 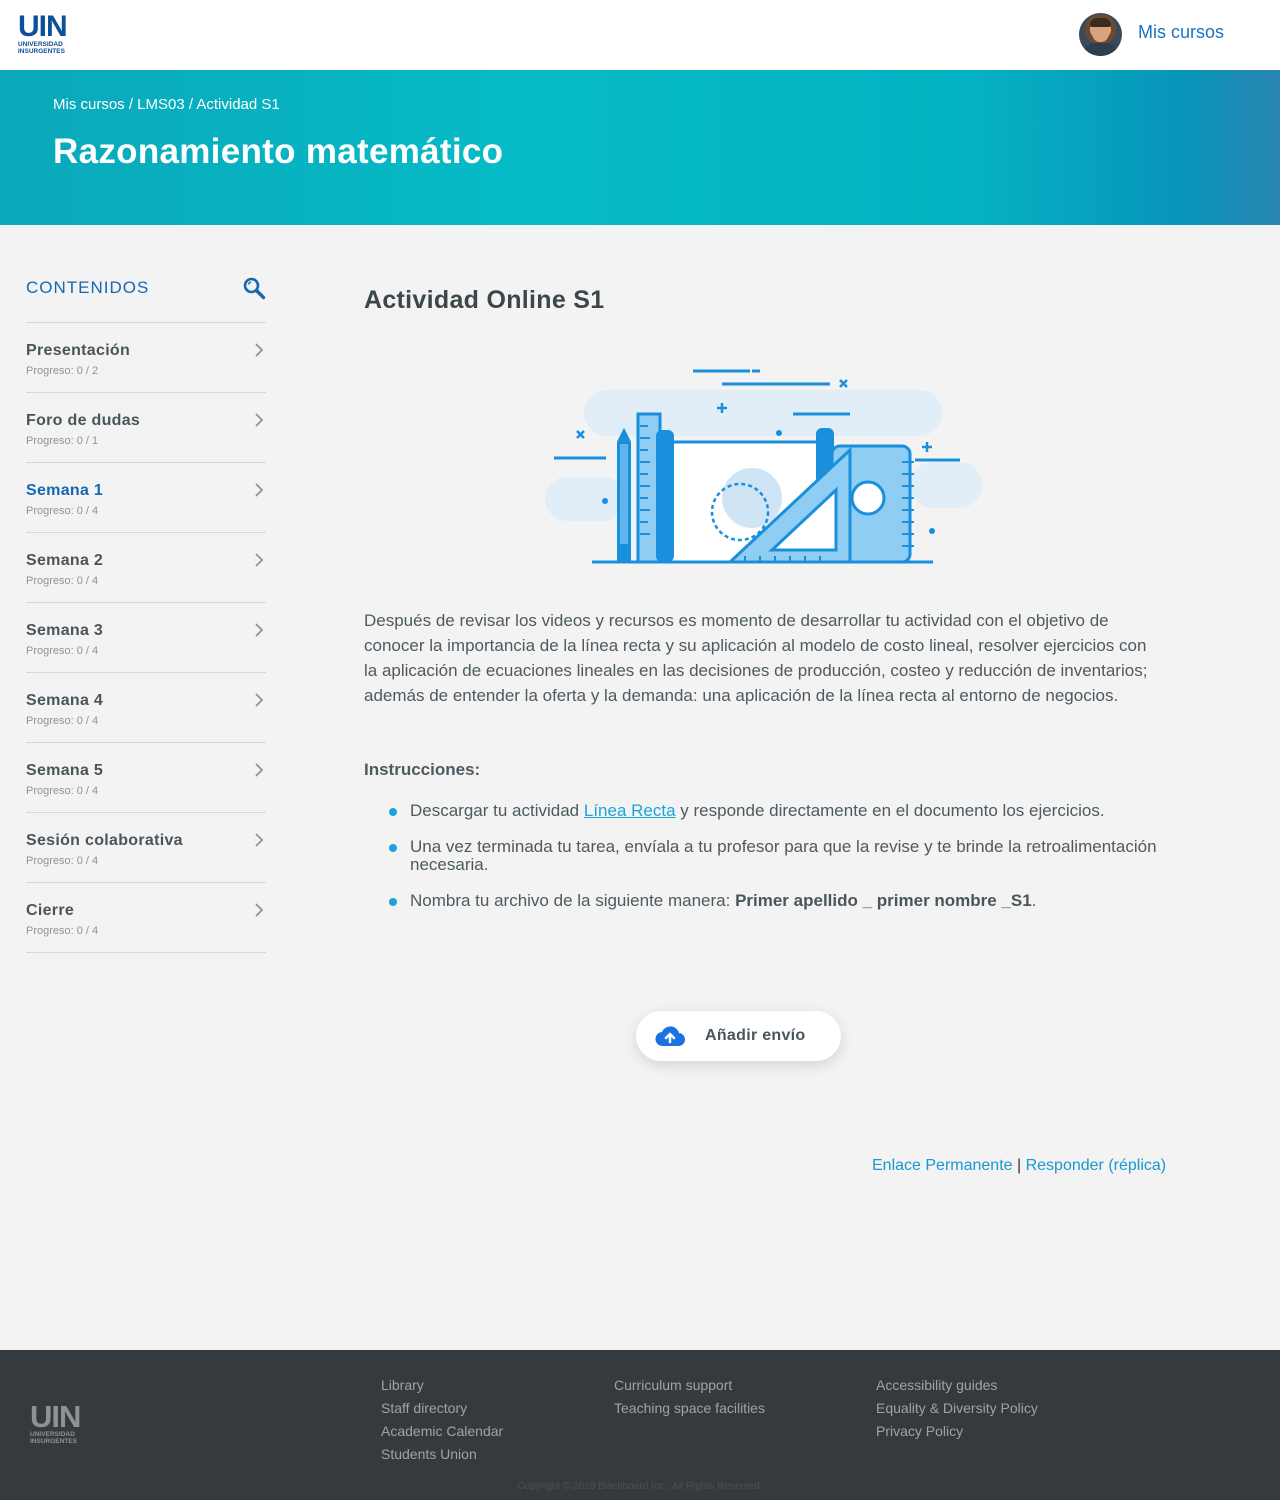 I want to click on sidebar-title: CONTENIDOS, so click(x=88, y=287).